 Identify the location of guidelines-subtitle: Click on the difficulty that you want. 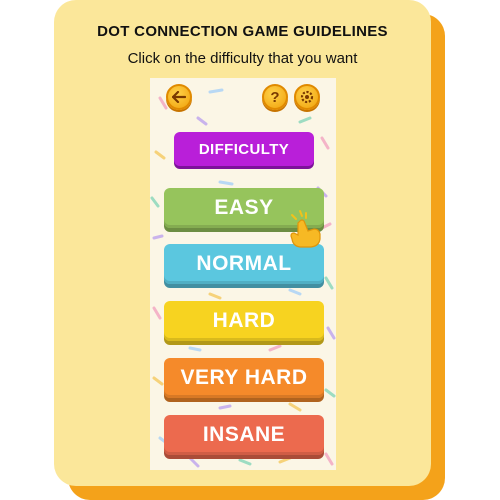
(242, 58).